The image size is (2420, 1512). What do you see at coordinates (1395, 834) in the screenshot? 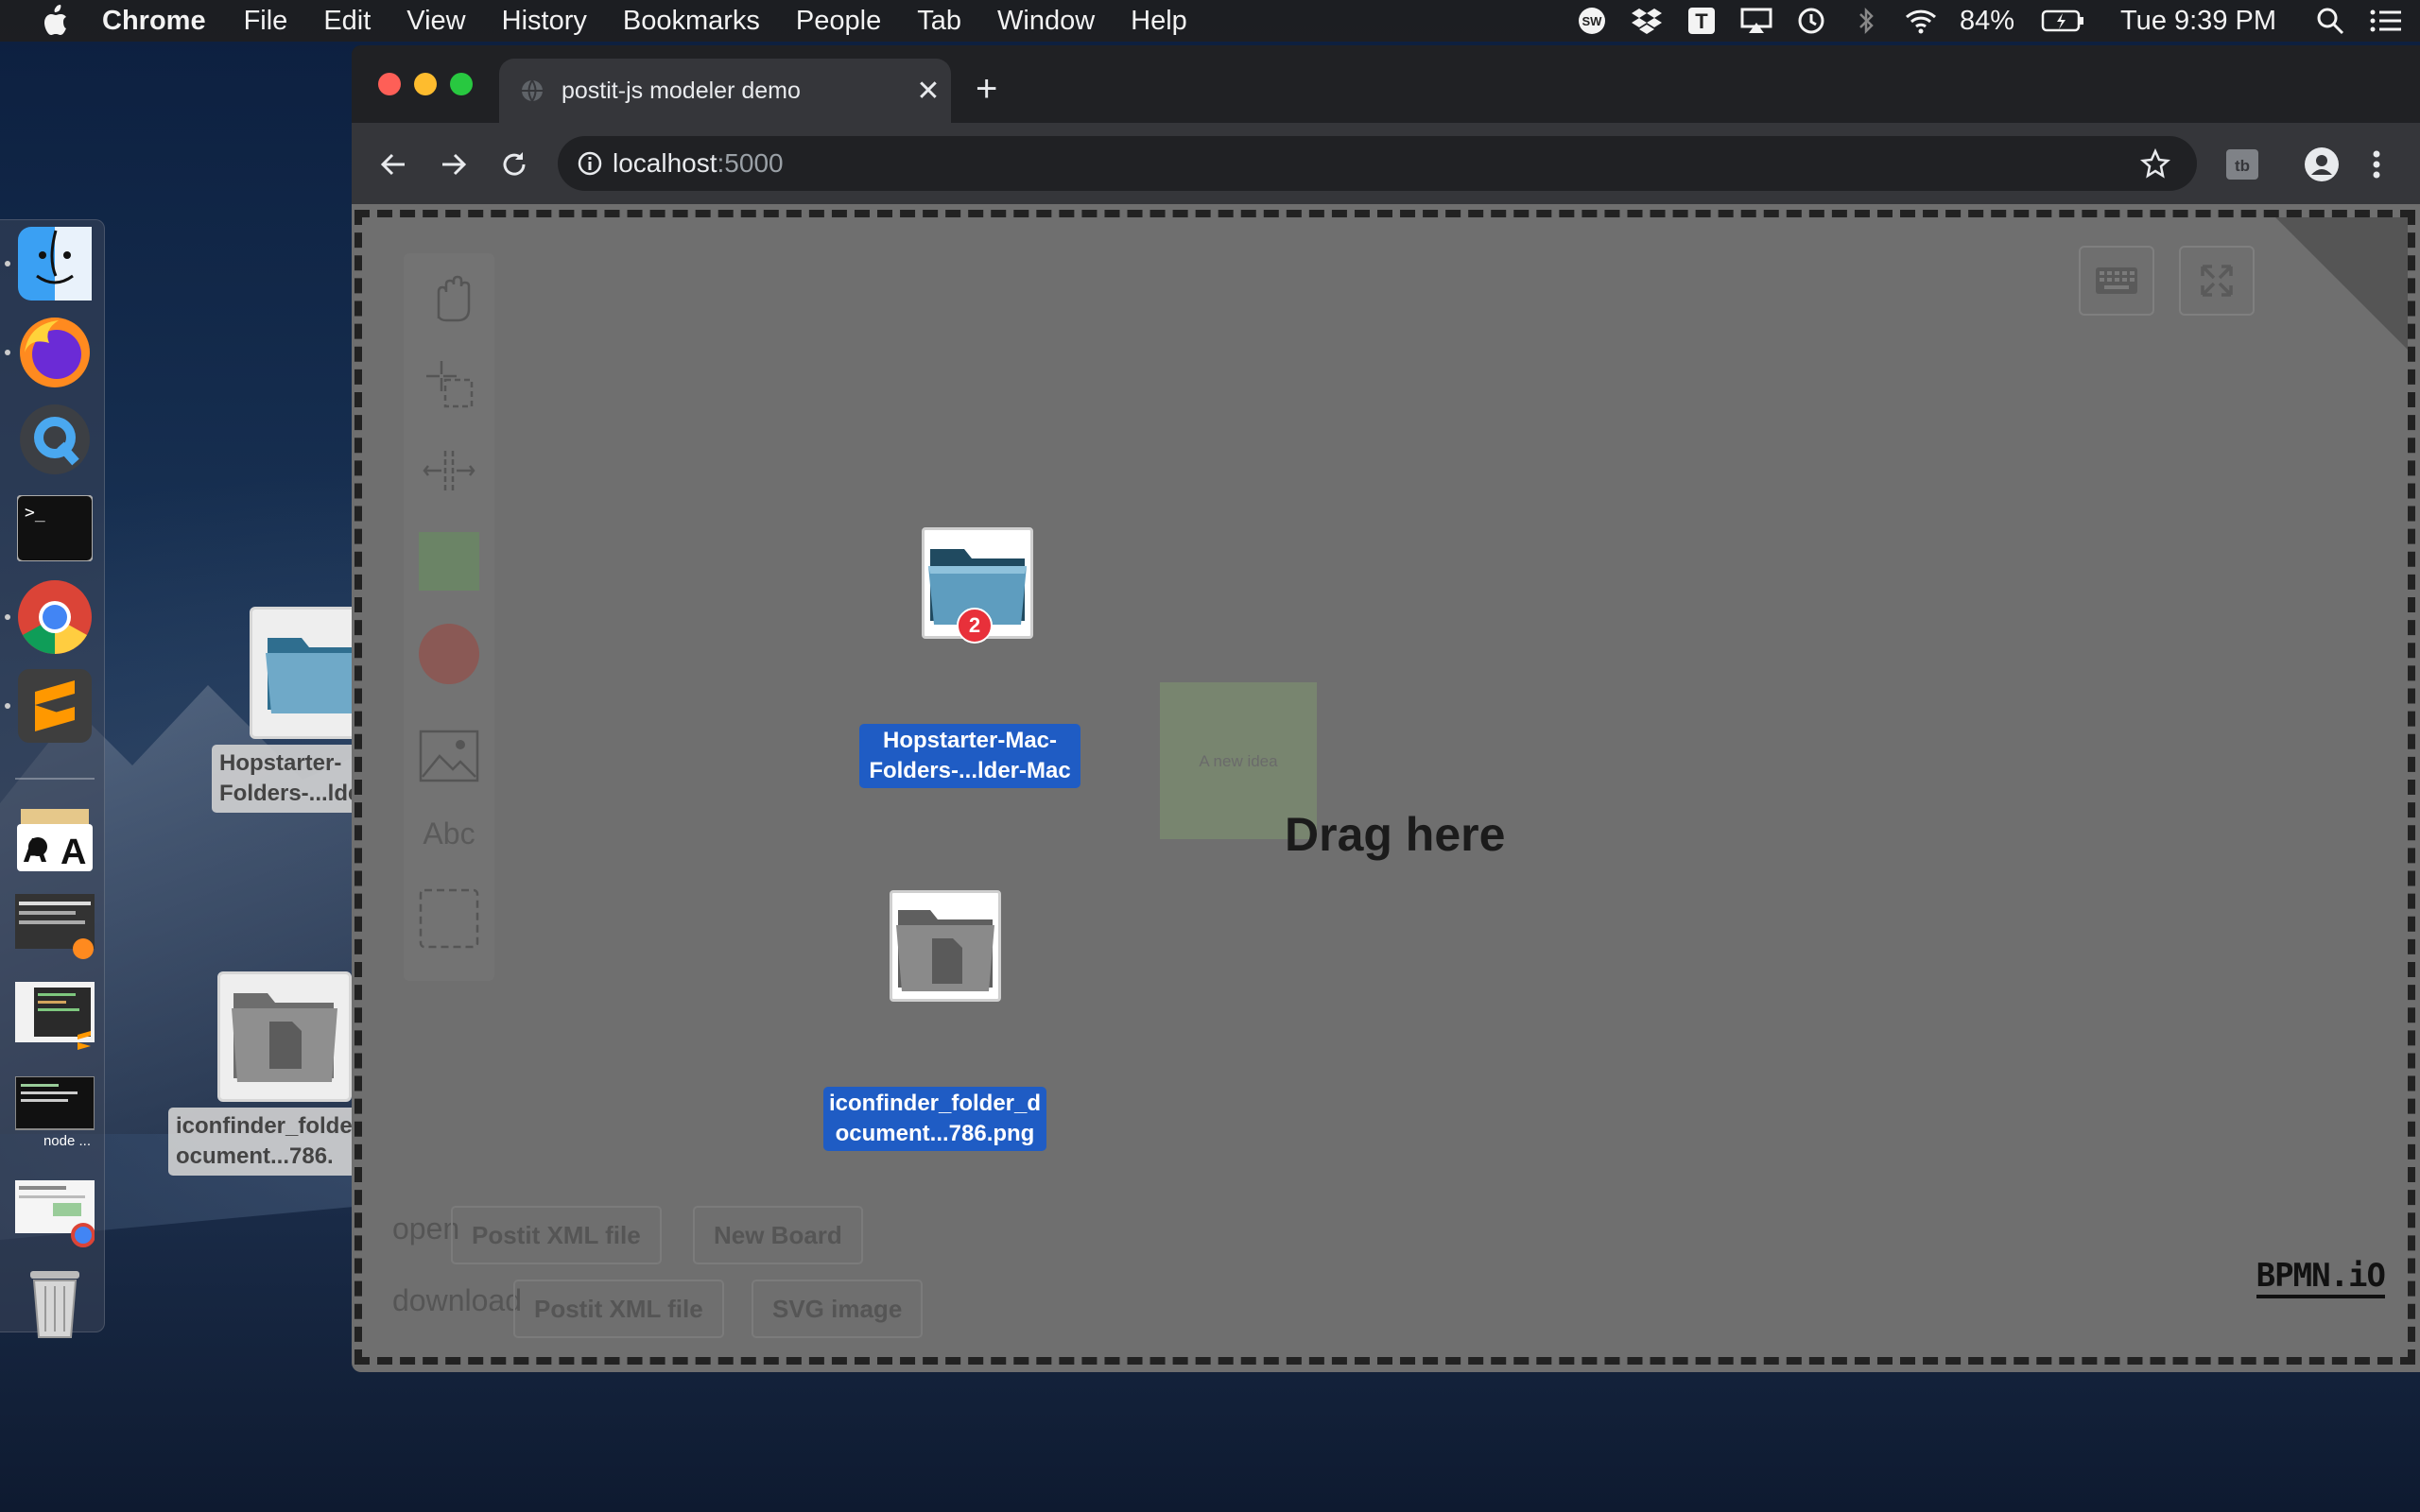
I see `drop-hint: Drag here` at bounding box center [1395, 834].